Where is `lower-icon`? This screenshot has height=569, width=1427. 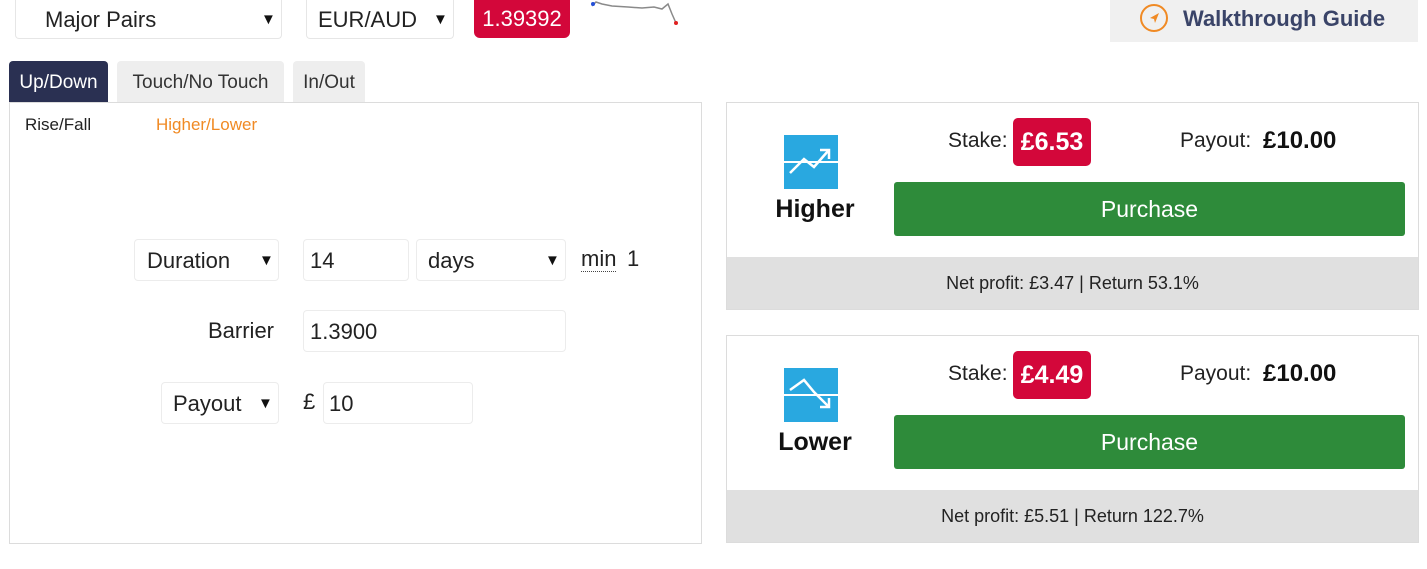
lower-icon is located at coordinates (811, 395).